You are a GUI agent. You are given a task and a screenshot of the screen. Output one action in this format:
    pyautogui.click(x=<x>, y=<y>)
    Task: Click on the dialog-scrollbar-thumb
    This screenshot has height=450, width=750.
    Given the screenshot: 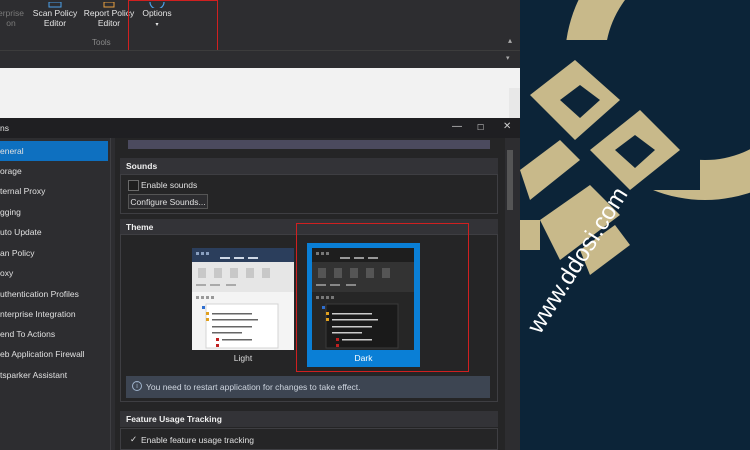 What is the action you would take?
    pyautogui.click(x=510, y=180)
    